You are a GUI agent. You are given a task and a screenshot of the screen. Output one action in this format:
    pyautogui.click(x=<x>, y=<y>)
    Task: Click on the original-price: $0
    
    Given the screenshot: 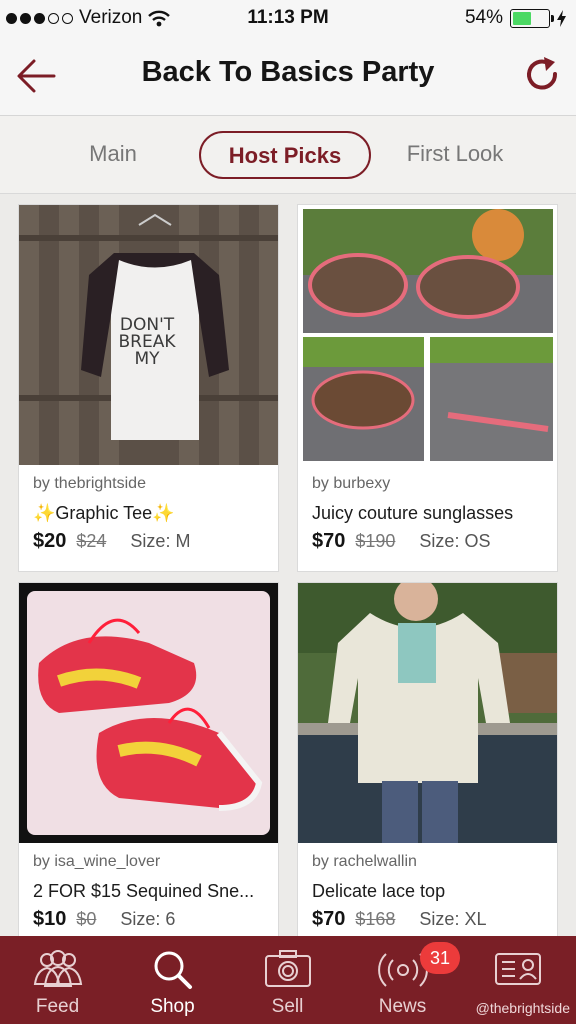 What is the action you would take?
    pyautogui.click(x=86, y=919)
    